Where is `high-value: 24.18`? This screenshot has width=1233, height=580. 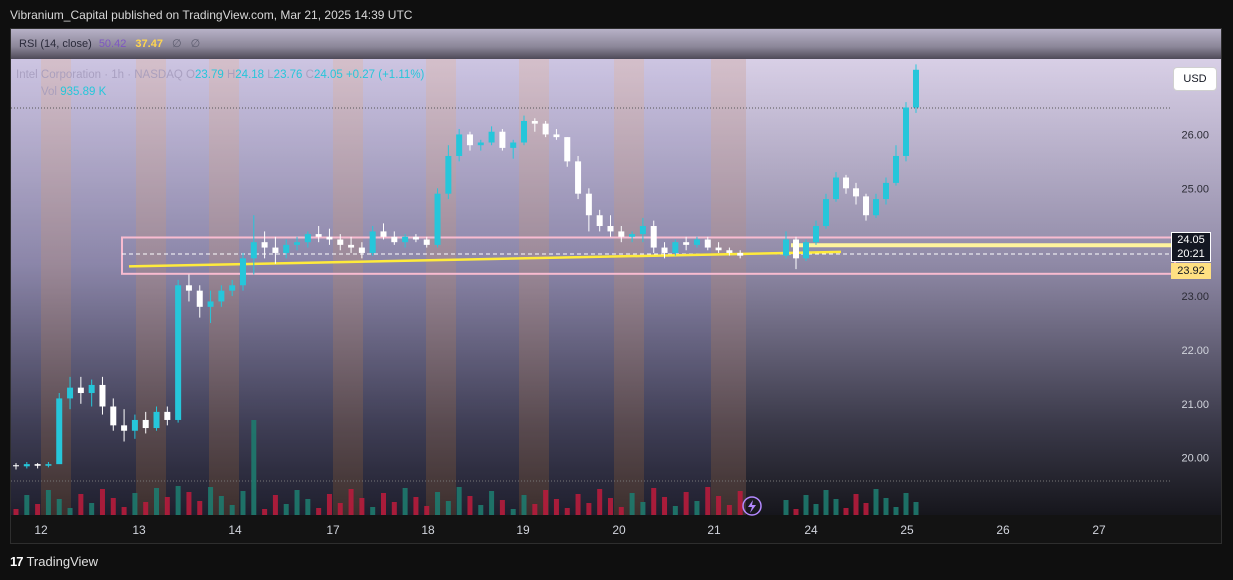 high-value: 24.18 is located at coordinates (250, 75).